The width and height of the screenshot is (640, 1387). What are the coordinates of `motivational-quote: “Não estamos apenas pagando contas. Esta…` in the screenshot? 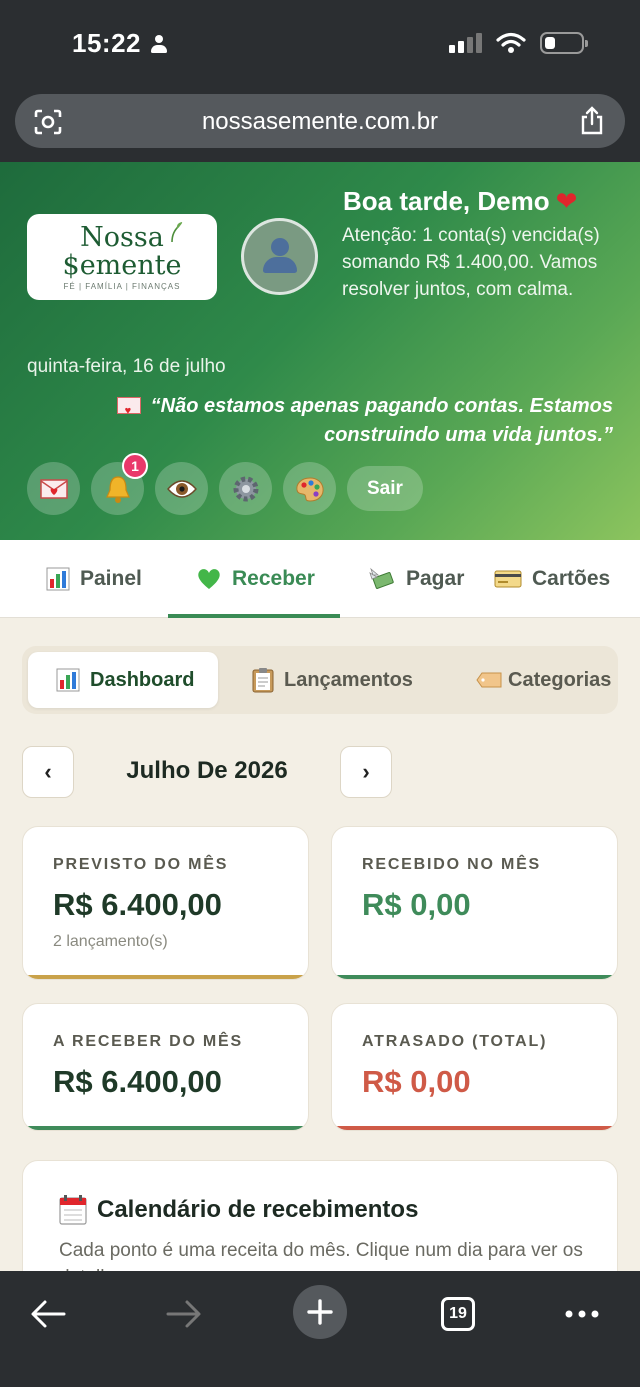 It's located at (343, 421).